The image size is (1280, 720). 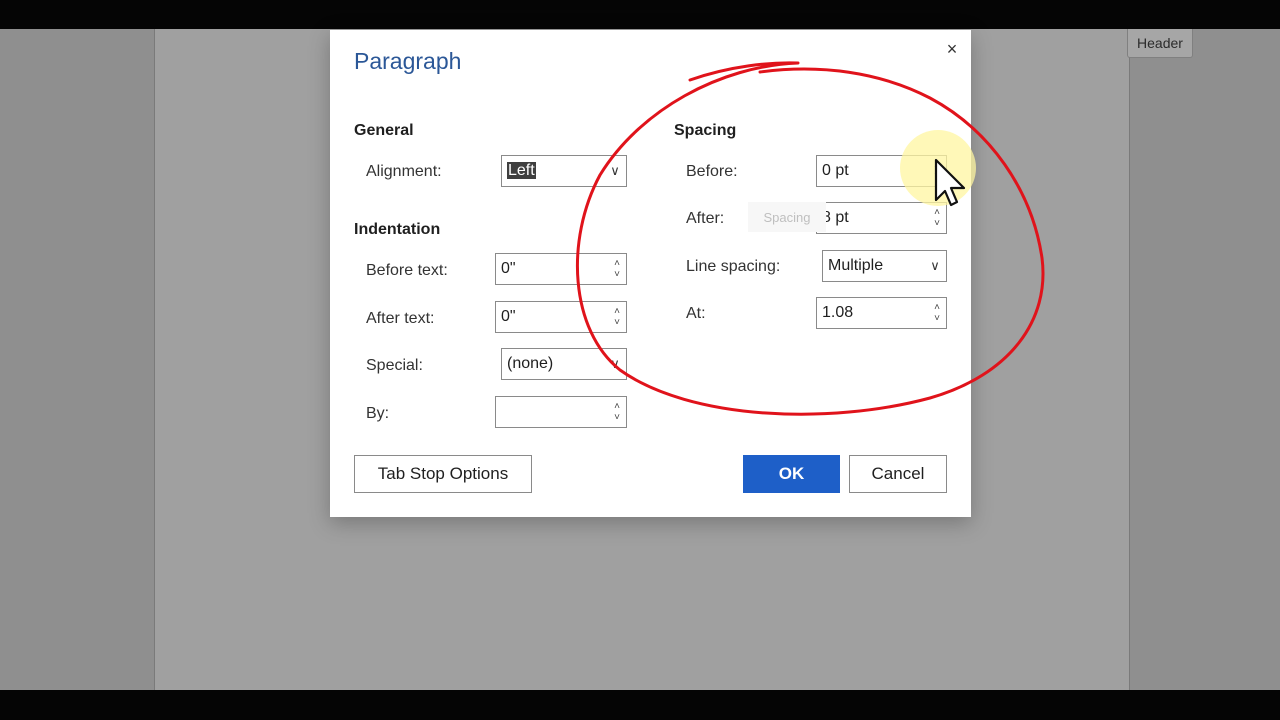 I want to click on dialog-title: Paragraph, so click(x=408, y=61).